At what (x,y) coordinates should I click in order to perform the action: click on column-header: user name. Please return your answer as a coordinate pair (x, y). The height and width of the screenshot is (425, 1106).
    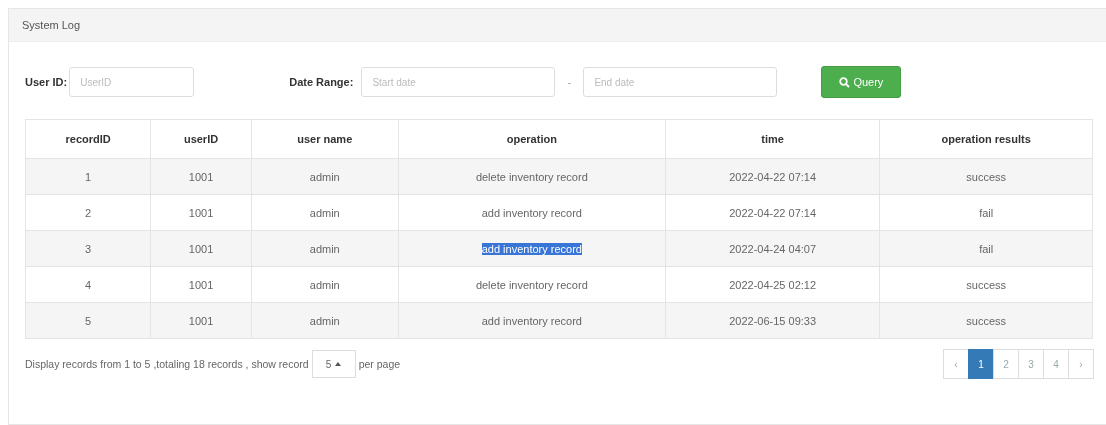
    Looking at the image, I should click on (325, 139).